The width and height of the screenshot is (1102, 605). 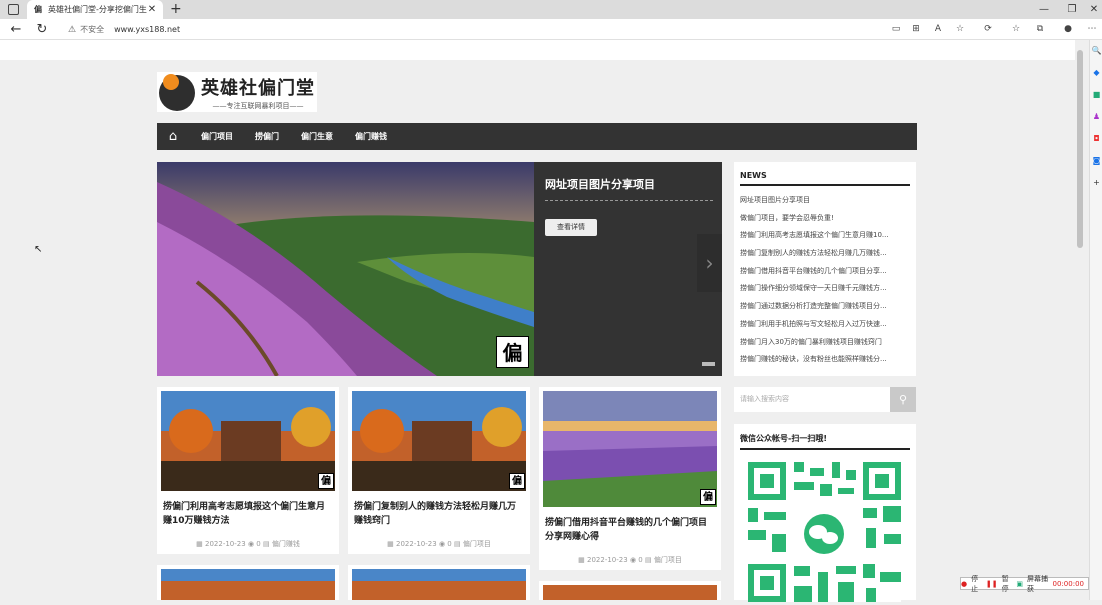 I want to click on favorites-icon: ☆, so click(x=1016, y=29).